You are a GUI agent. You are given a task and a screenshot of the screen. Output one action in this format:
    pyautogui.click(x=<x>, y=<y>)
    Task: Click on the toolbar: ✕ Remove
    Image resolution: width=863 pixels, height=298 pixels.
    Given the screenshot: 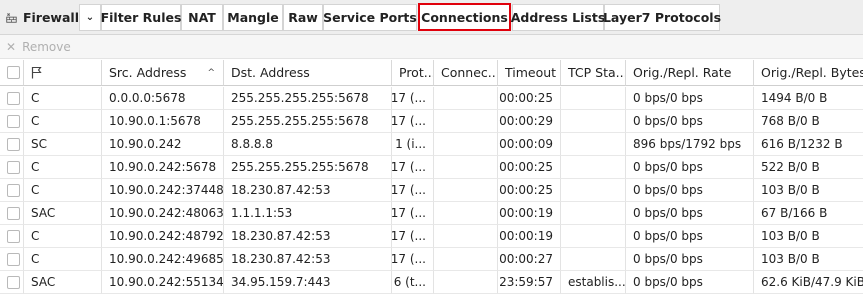 What is the action you would take?
    pyautogui.click(x=431, y=47)
    